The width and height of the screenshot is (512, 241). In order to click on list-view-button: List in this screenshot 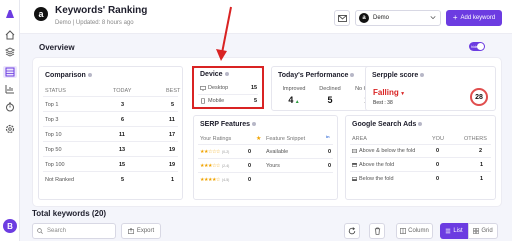, I will do `click(454, 231)`.